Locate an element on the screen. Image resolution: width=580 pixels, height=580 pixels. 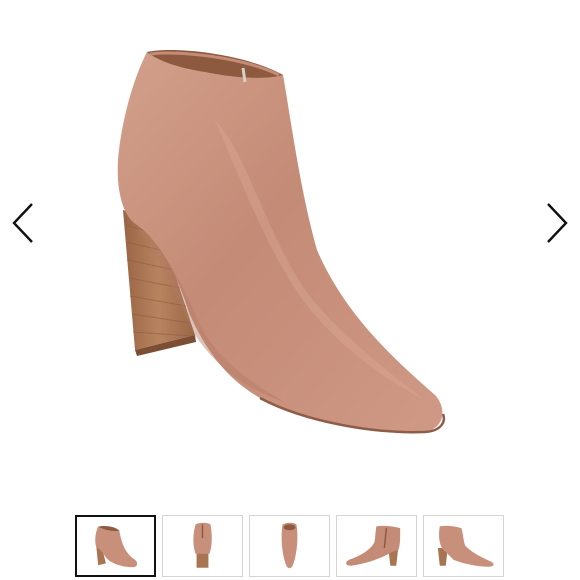
thumbnail-top is located at coordinates (289, 546).